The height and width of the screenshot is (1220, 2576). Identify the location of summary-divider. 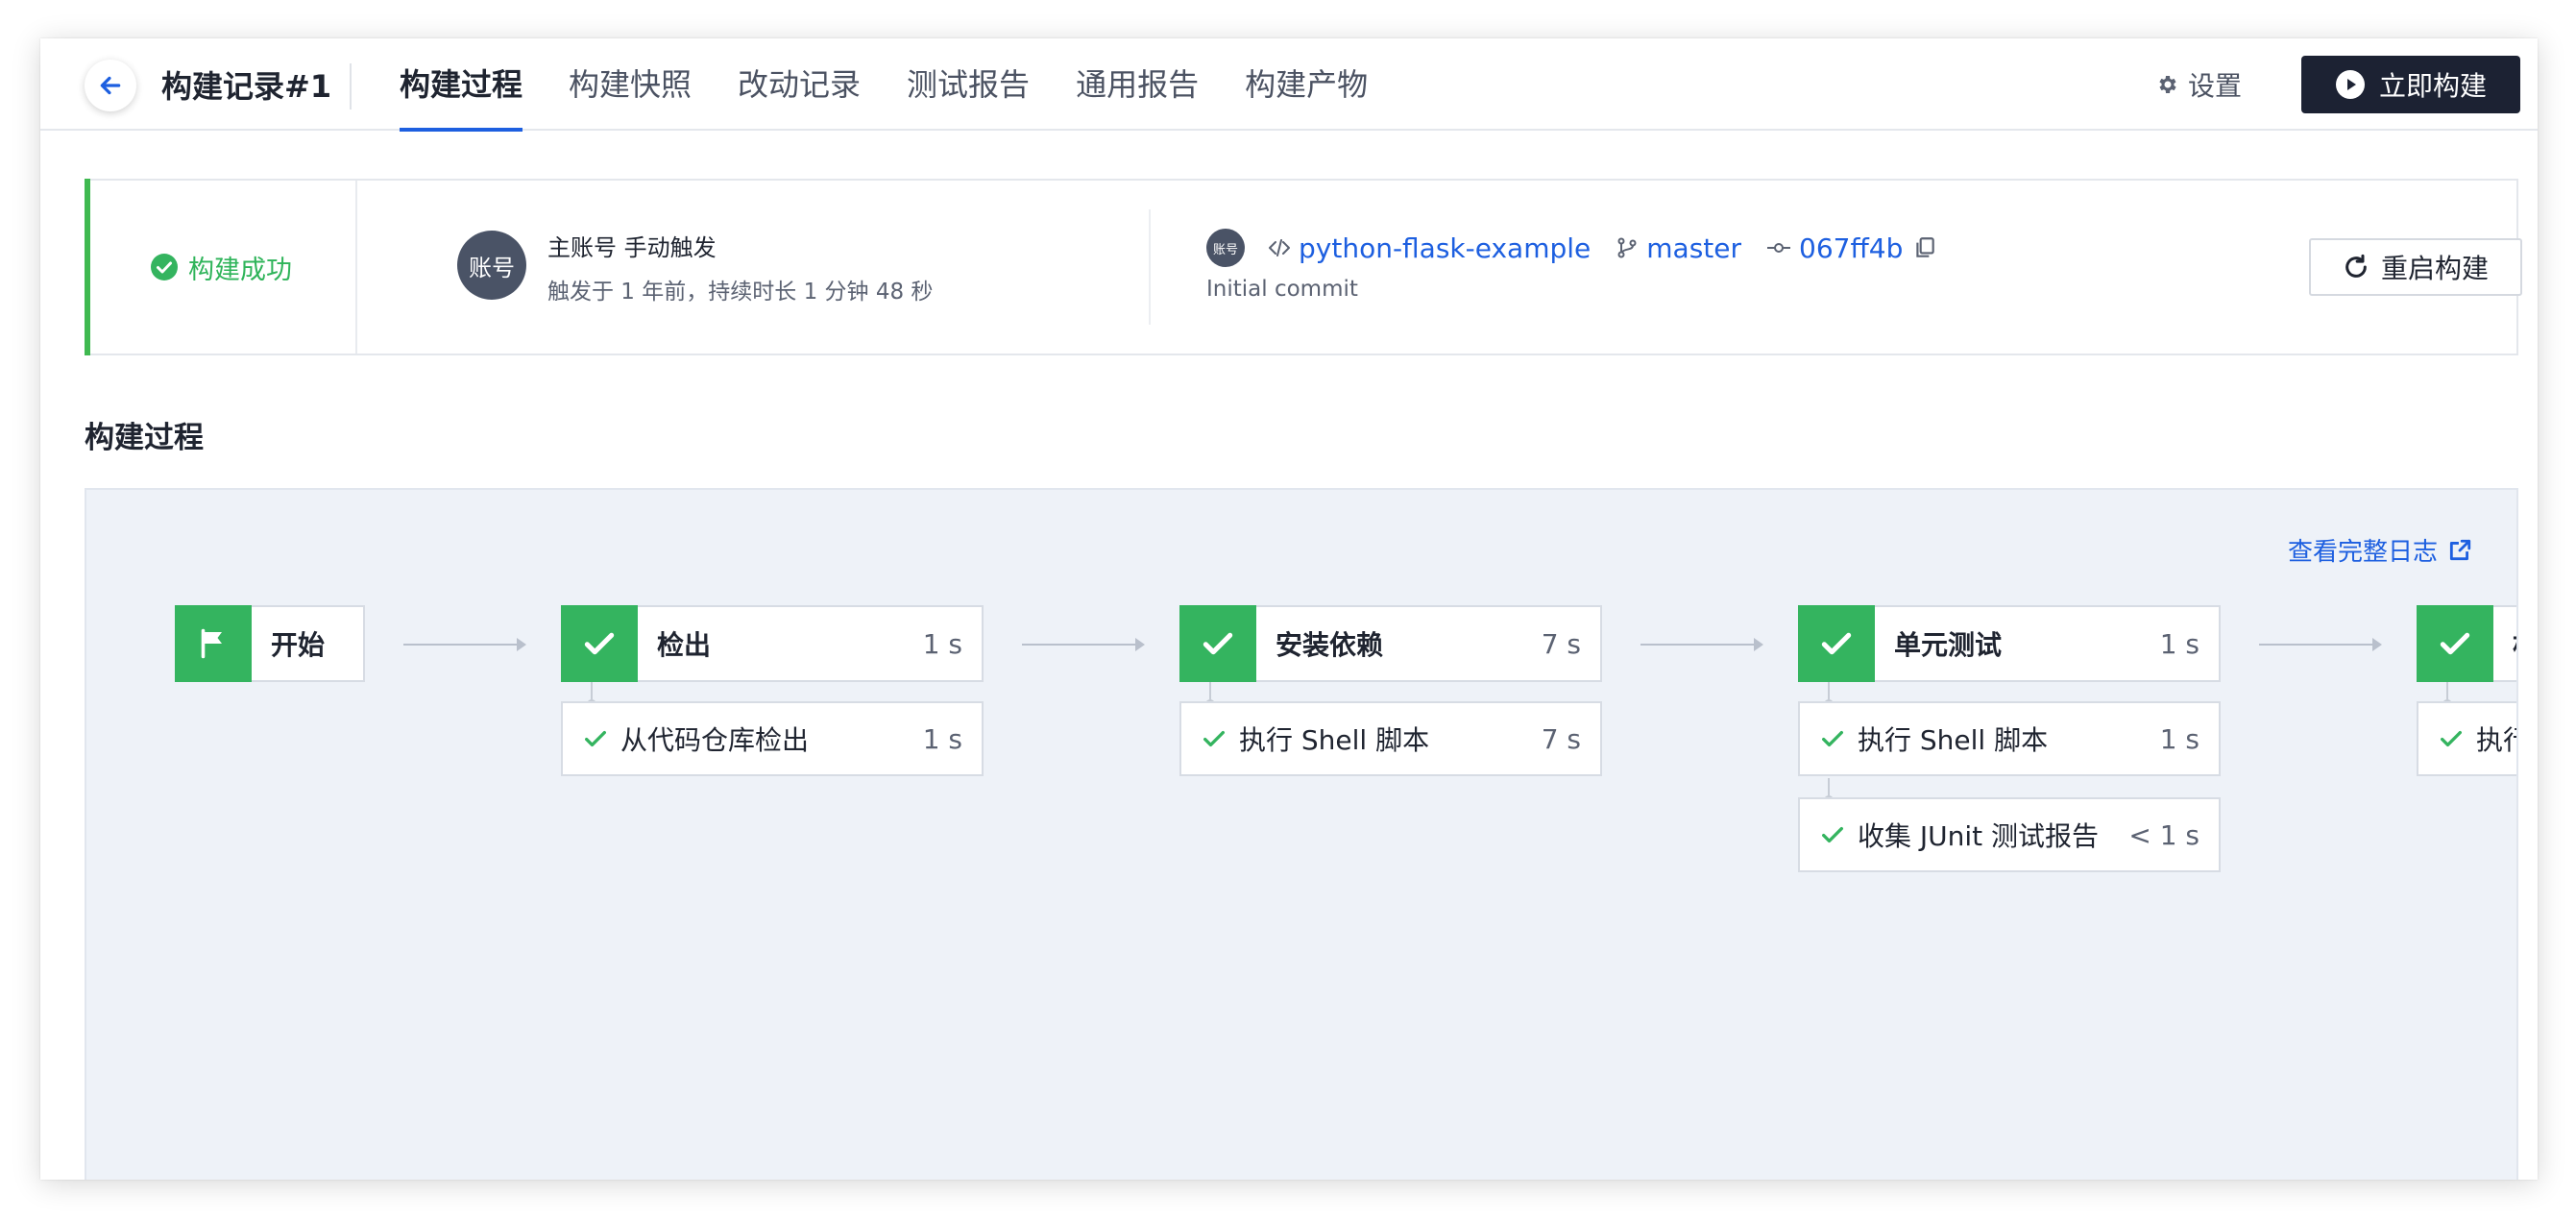
(1150, 267).